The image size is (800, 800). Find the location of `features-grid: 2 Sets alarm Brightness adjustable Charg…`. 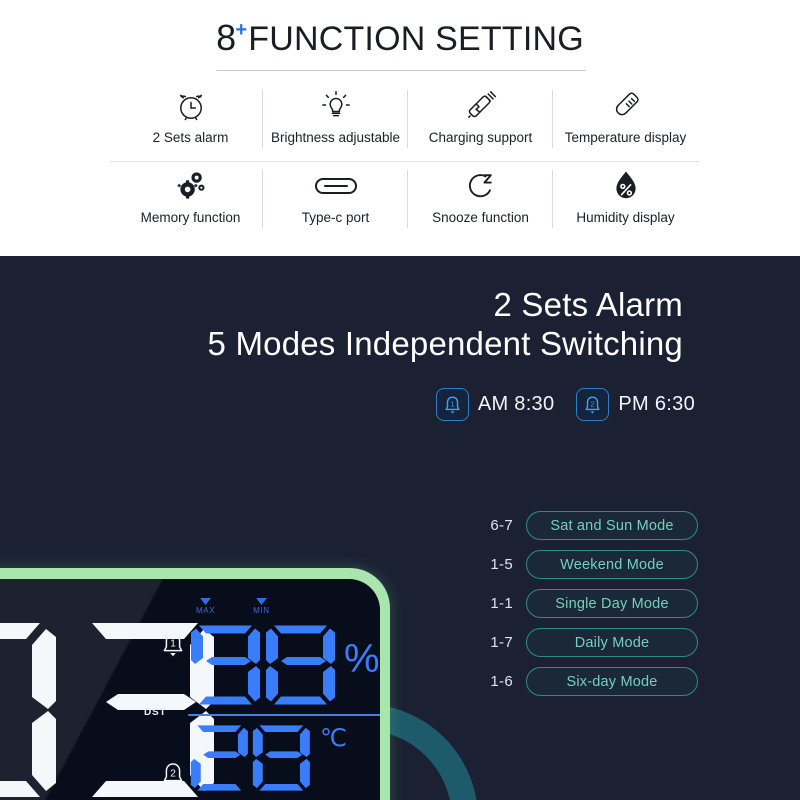

features-grid: 2 Sets alarm Brightness adjustable Charg… is located at coordinates (408, 160).